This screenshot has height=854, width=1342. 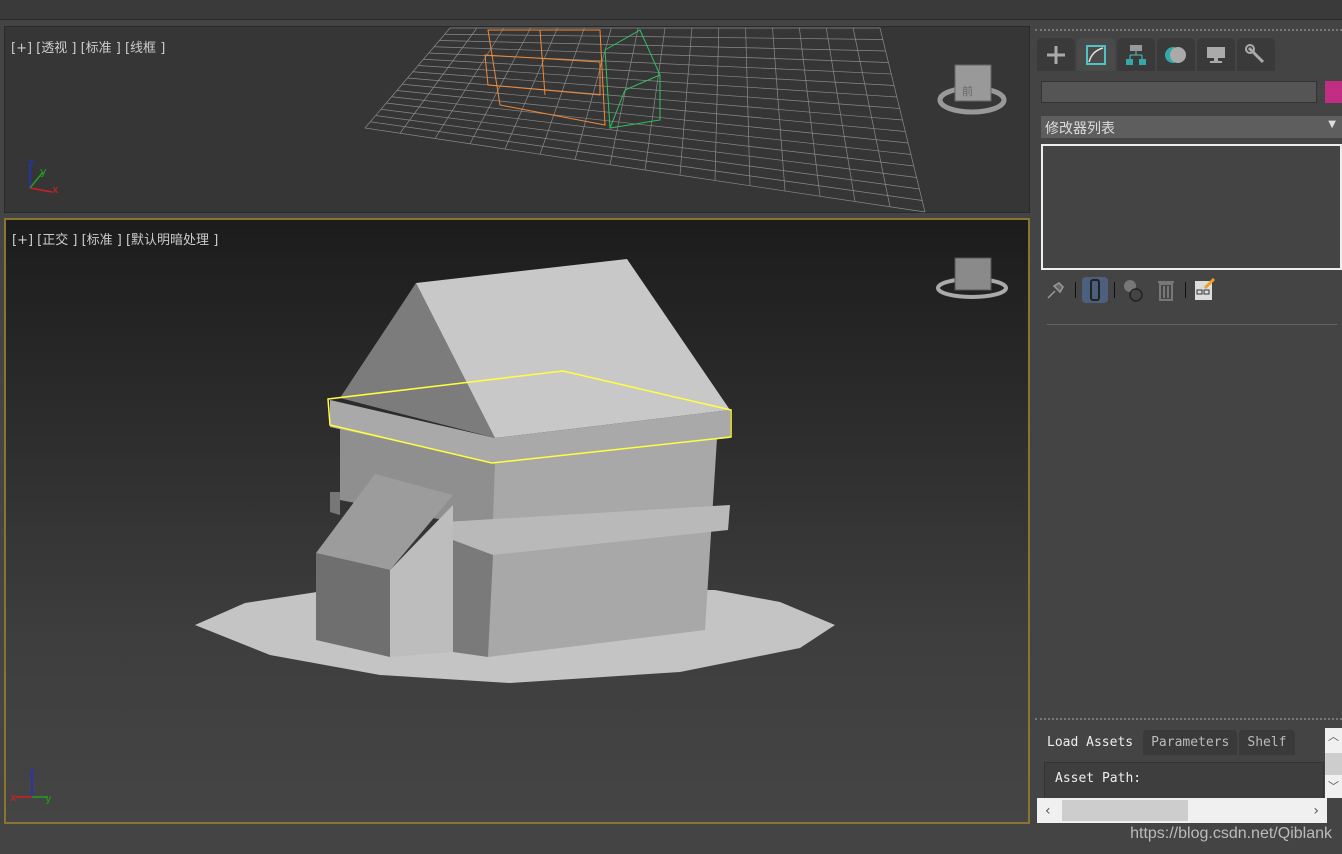 What do you see at coordinates (1184, 782) in the screenshot?
I see `asset-path-group: Asset Path:` at bounding box center [1184, 782].